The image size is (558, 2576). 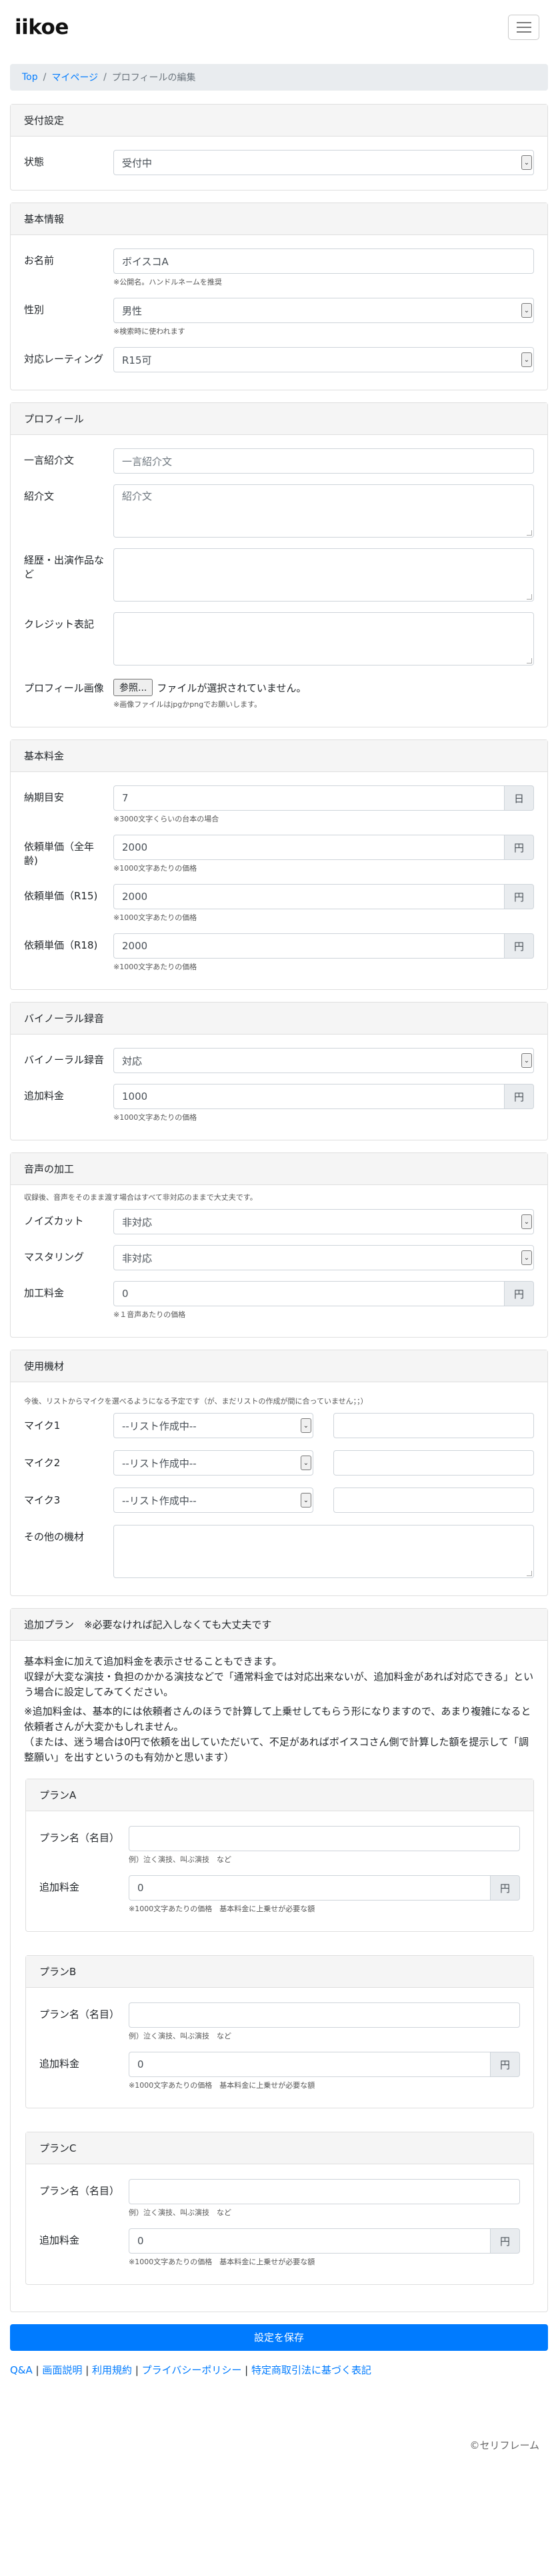 What do you see at coordinates (310, 2241) in the screenshot?
I see `plan-c-fee-input: 0` at bounding box center [310, 2241].